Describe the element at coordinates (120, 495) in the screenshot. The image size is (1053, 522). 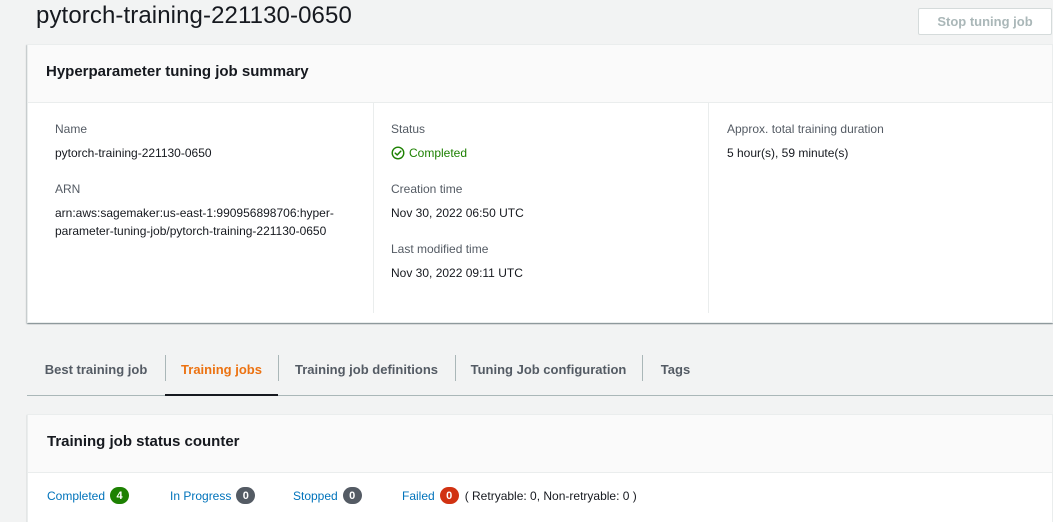
I see `completed-count-badge: 4` at that location.